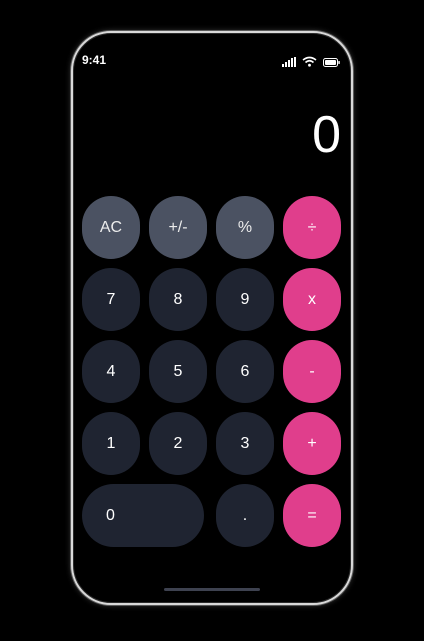 This screenshot has height=641, width=424. I want to click on digit-5-button: 5, so click(178, 371).